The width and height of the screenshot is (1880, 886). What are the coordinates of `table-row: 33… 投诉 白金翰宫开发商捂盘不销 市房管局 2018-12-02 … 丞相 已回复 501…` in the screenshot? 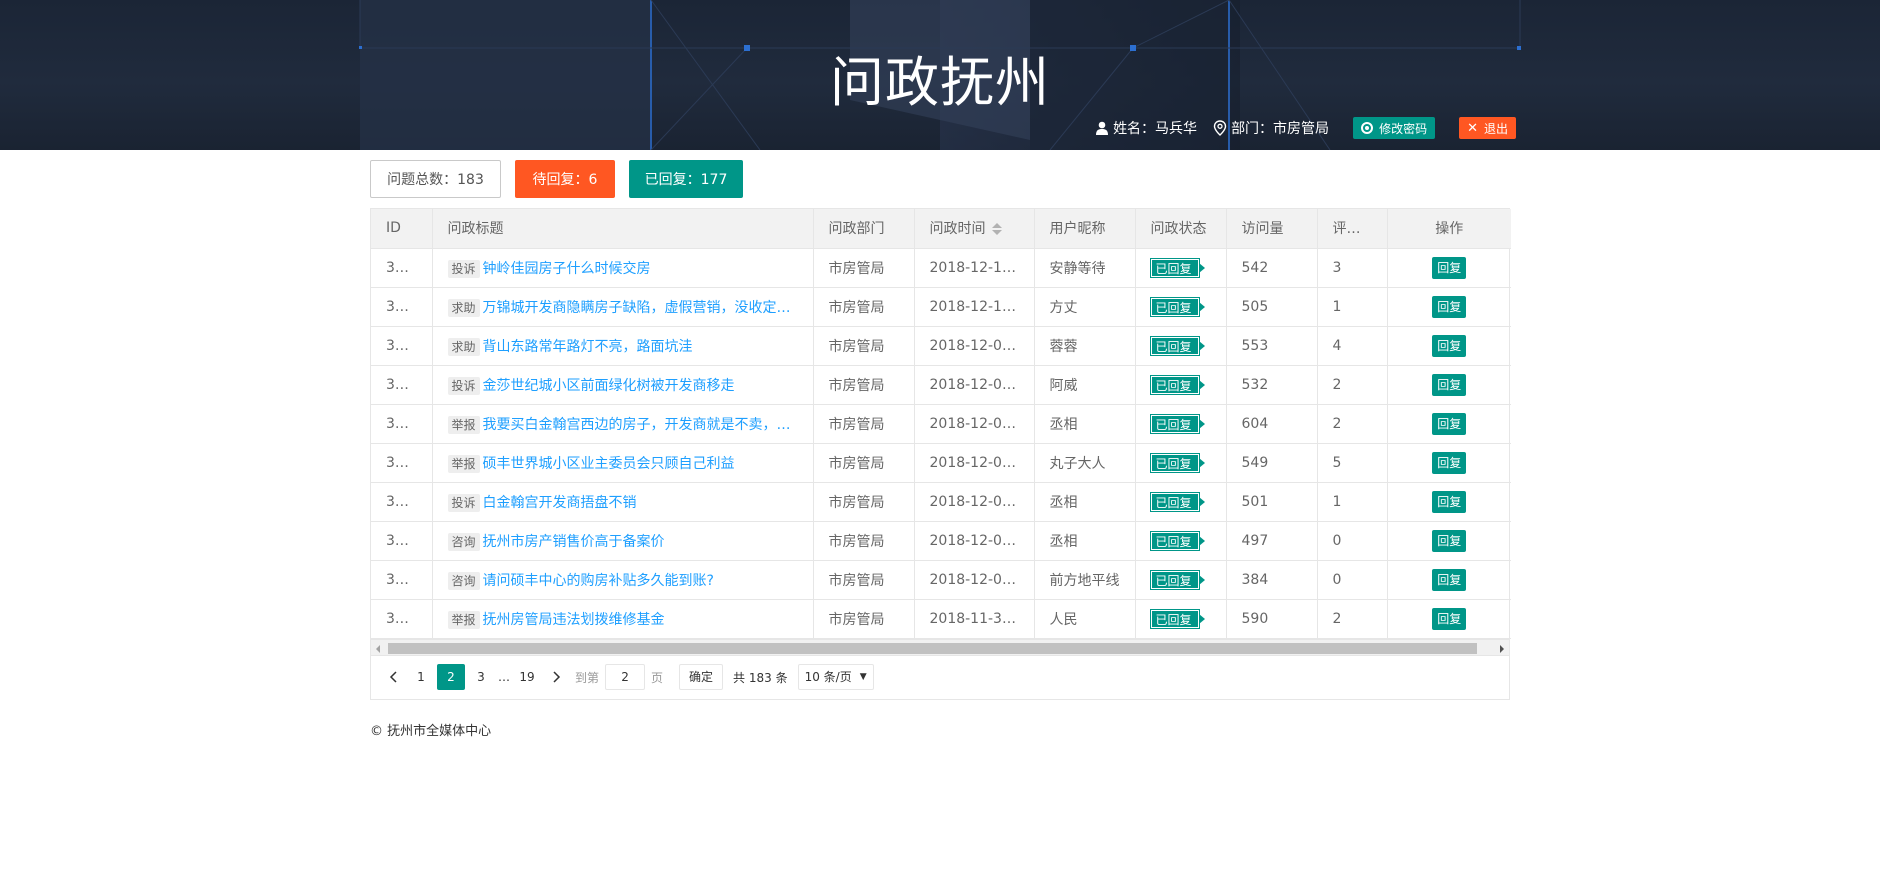 It's located at (941, 502).